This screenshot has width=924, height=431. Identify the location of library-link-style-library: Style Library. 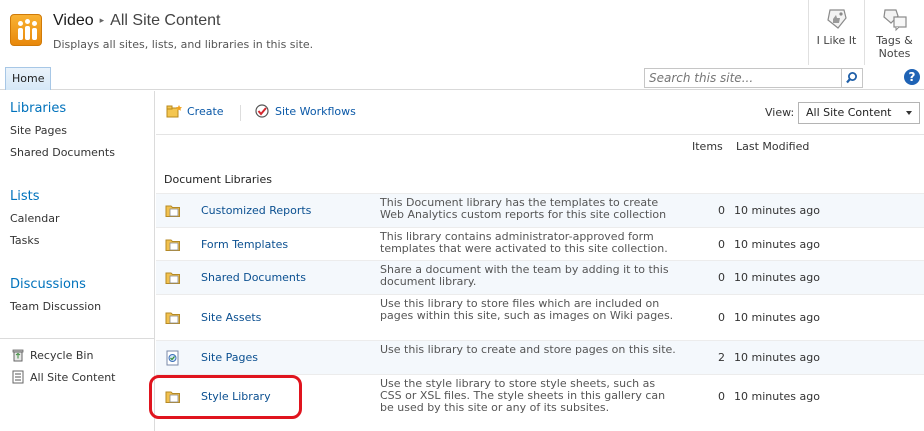
(236, 396).